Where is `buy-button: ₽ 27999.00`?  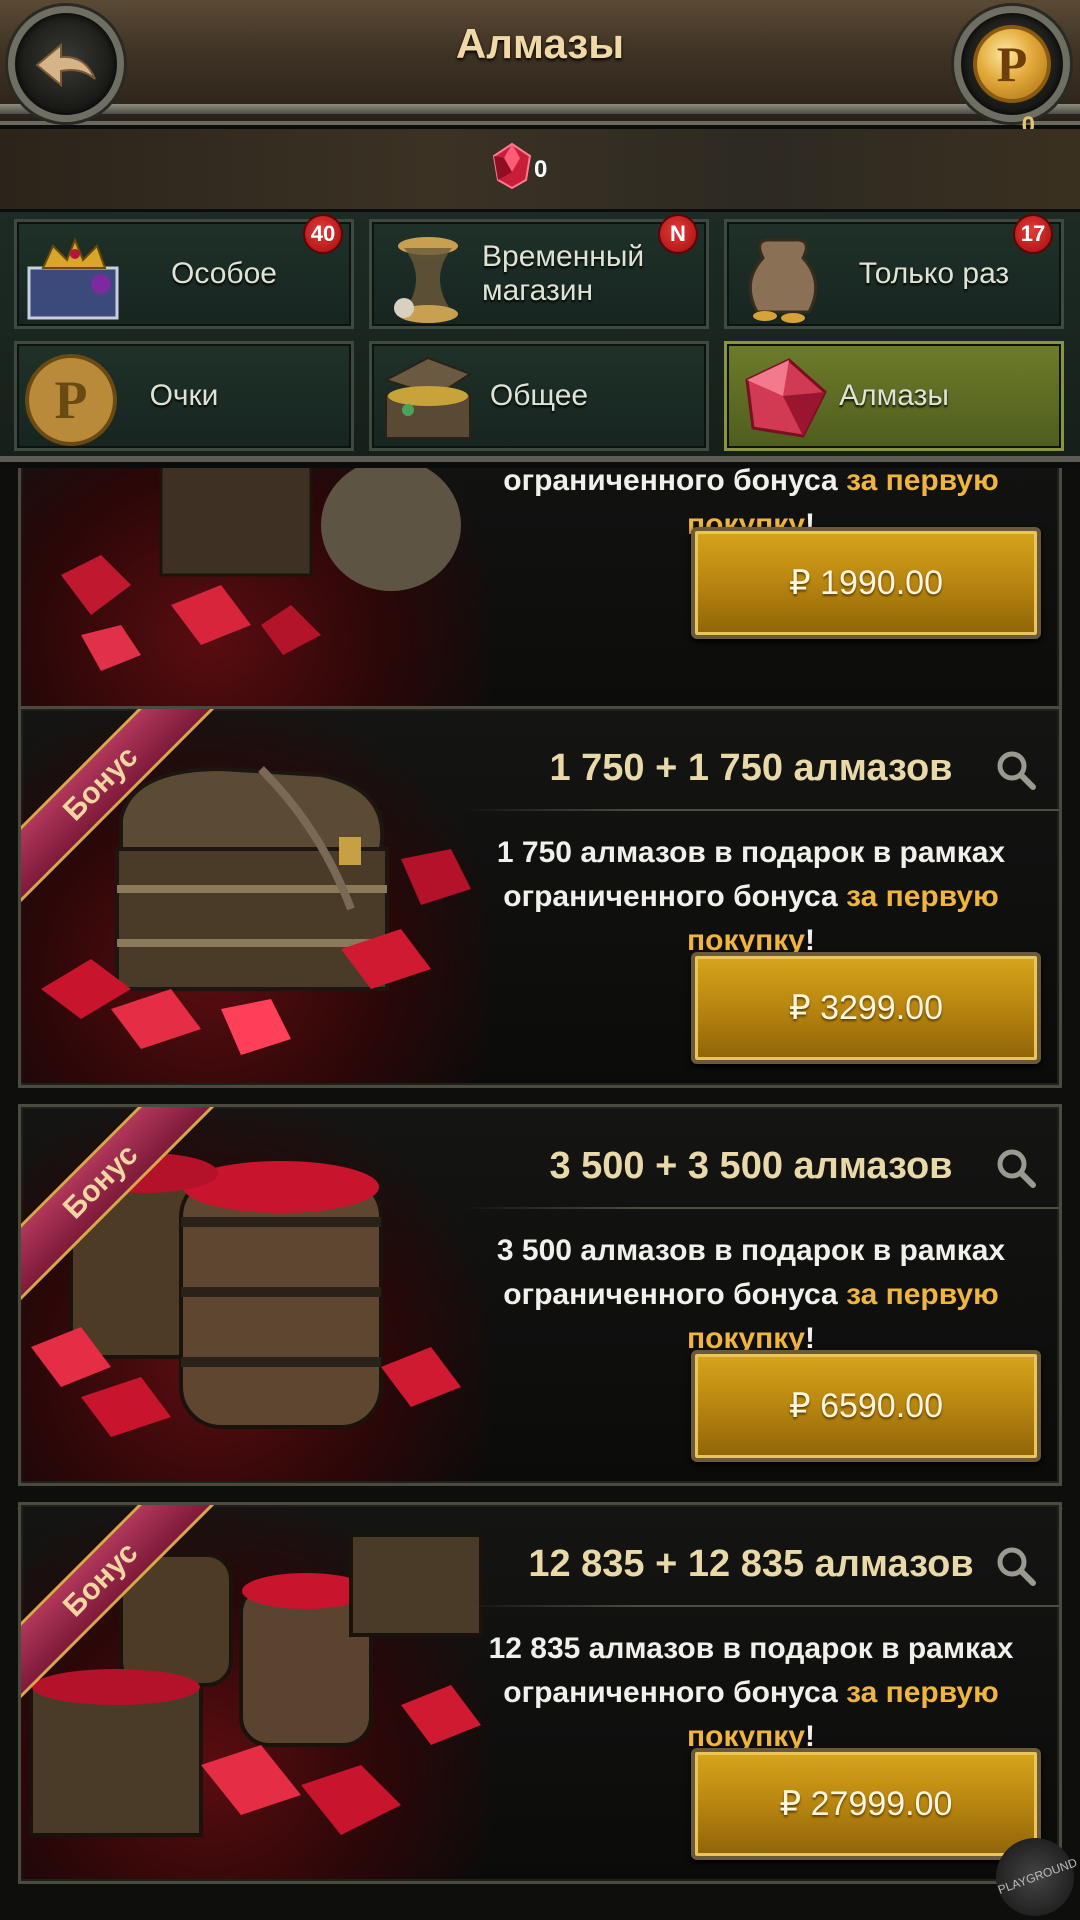 buy-button: ₽ 27999.00 is located at coordinates (866, 1804).